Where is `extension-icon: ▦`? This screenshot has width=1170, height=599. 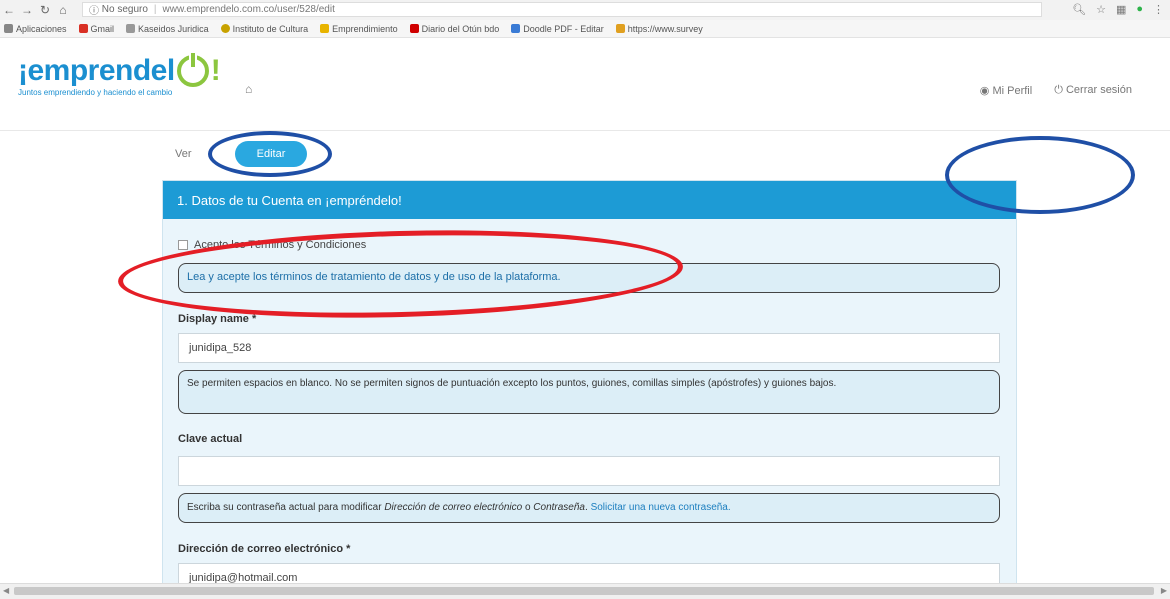 extension-icon: ▦ is located at coordinates (1121, 9).